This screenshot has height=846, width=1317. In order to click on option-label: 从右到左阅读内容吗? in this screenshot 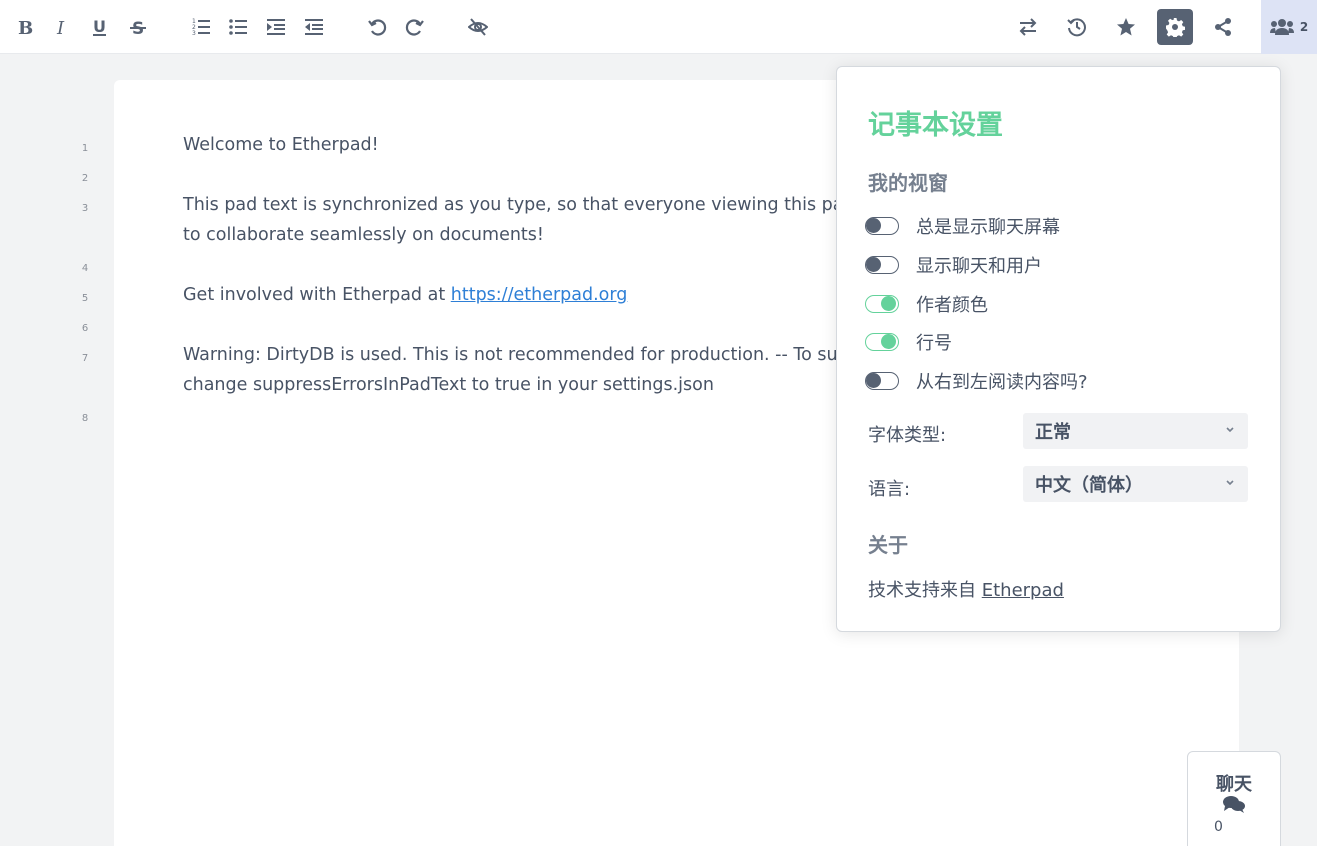, I will do `click(1002, 382)`.